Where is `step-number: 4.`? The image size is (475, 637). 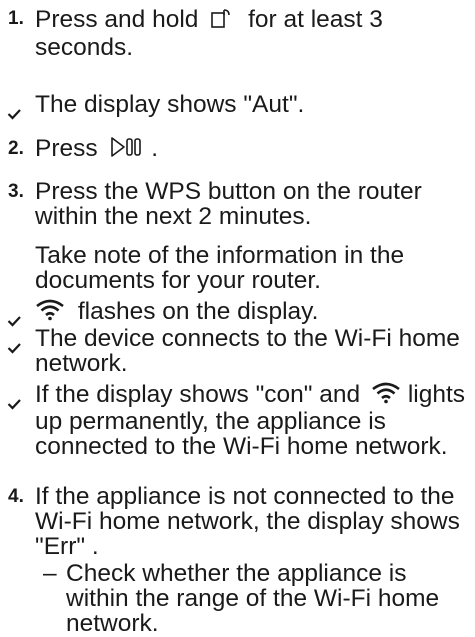 step-number: 4. is located at coordinates (16, 496).